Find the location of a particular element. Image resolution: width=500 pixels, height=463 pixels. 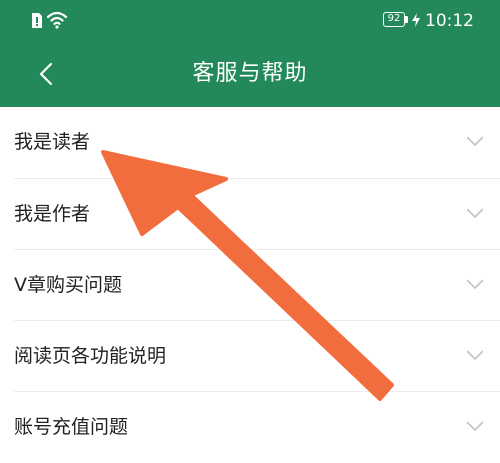

page-title: 客服与帮助 is located at coordinates (250, 73).